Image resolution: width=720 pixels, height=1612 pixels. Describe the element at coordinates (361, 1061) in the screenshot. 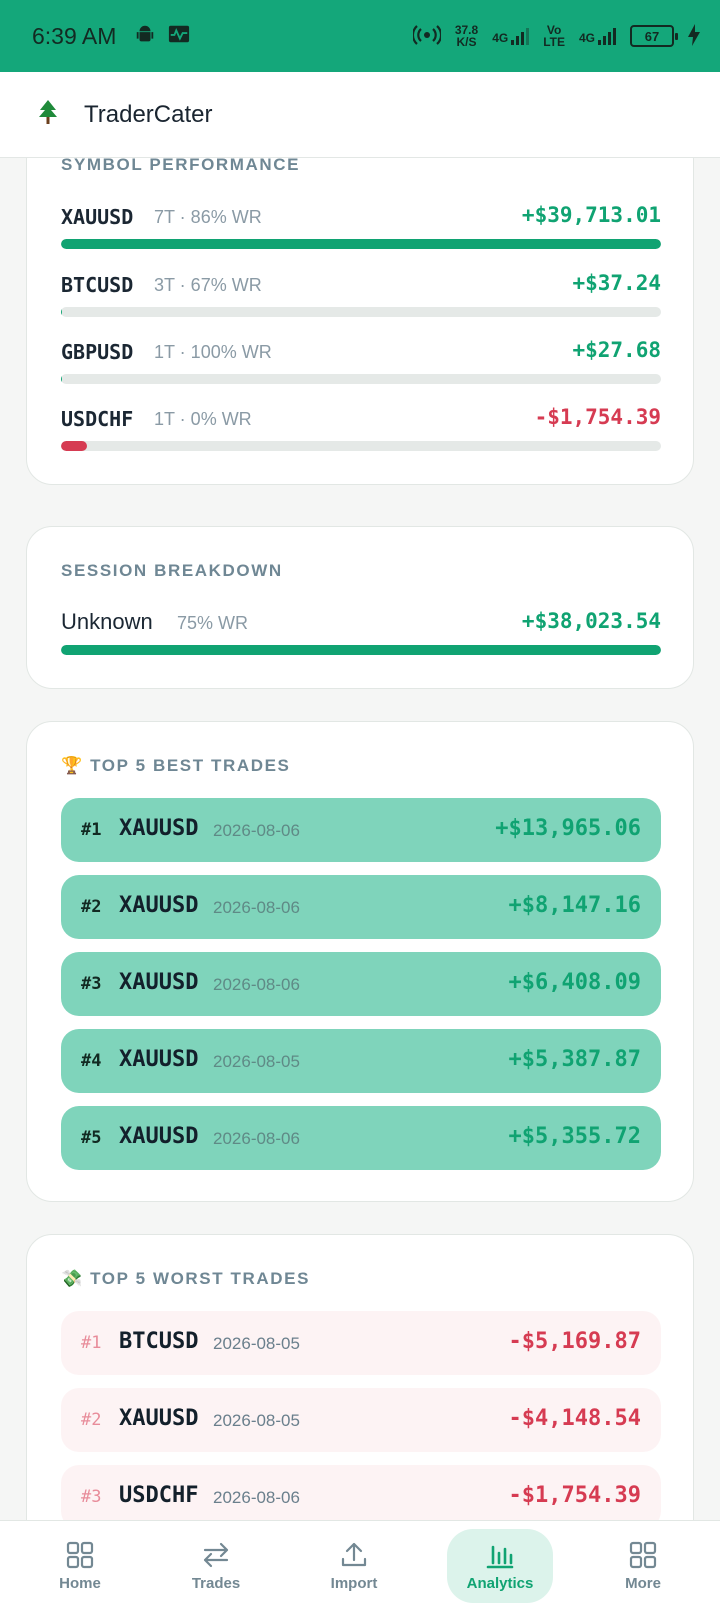

I see `best-trade-row: #4 XAUUSD 2026-08-05 +$5,387.87` at that location.